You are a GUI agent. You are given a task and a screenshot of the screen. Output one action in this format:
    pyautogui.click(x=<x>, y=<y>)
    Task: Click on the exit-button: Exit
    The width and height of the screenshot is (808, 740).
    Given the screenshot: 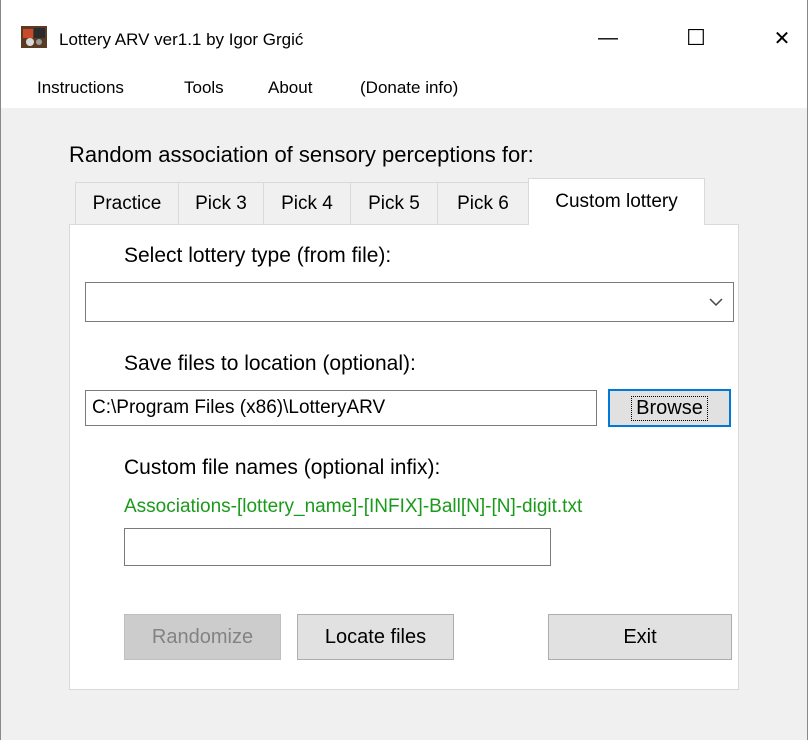 What is the action you would take?
    pyautogui.click(x=640, y=637)
    